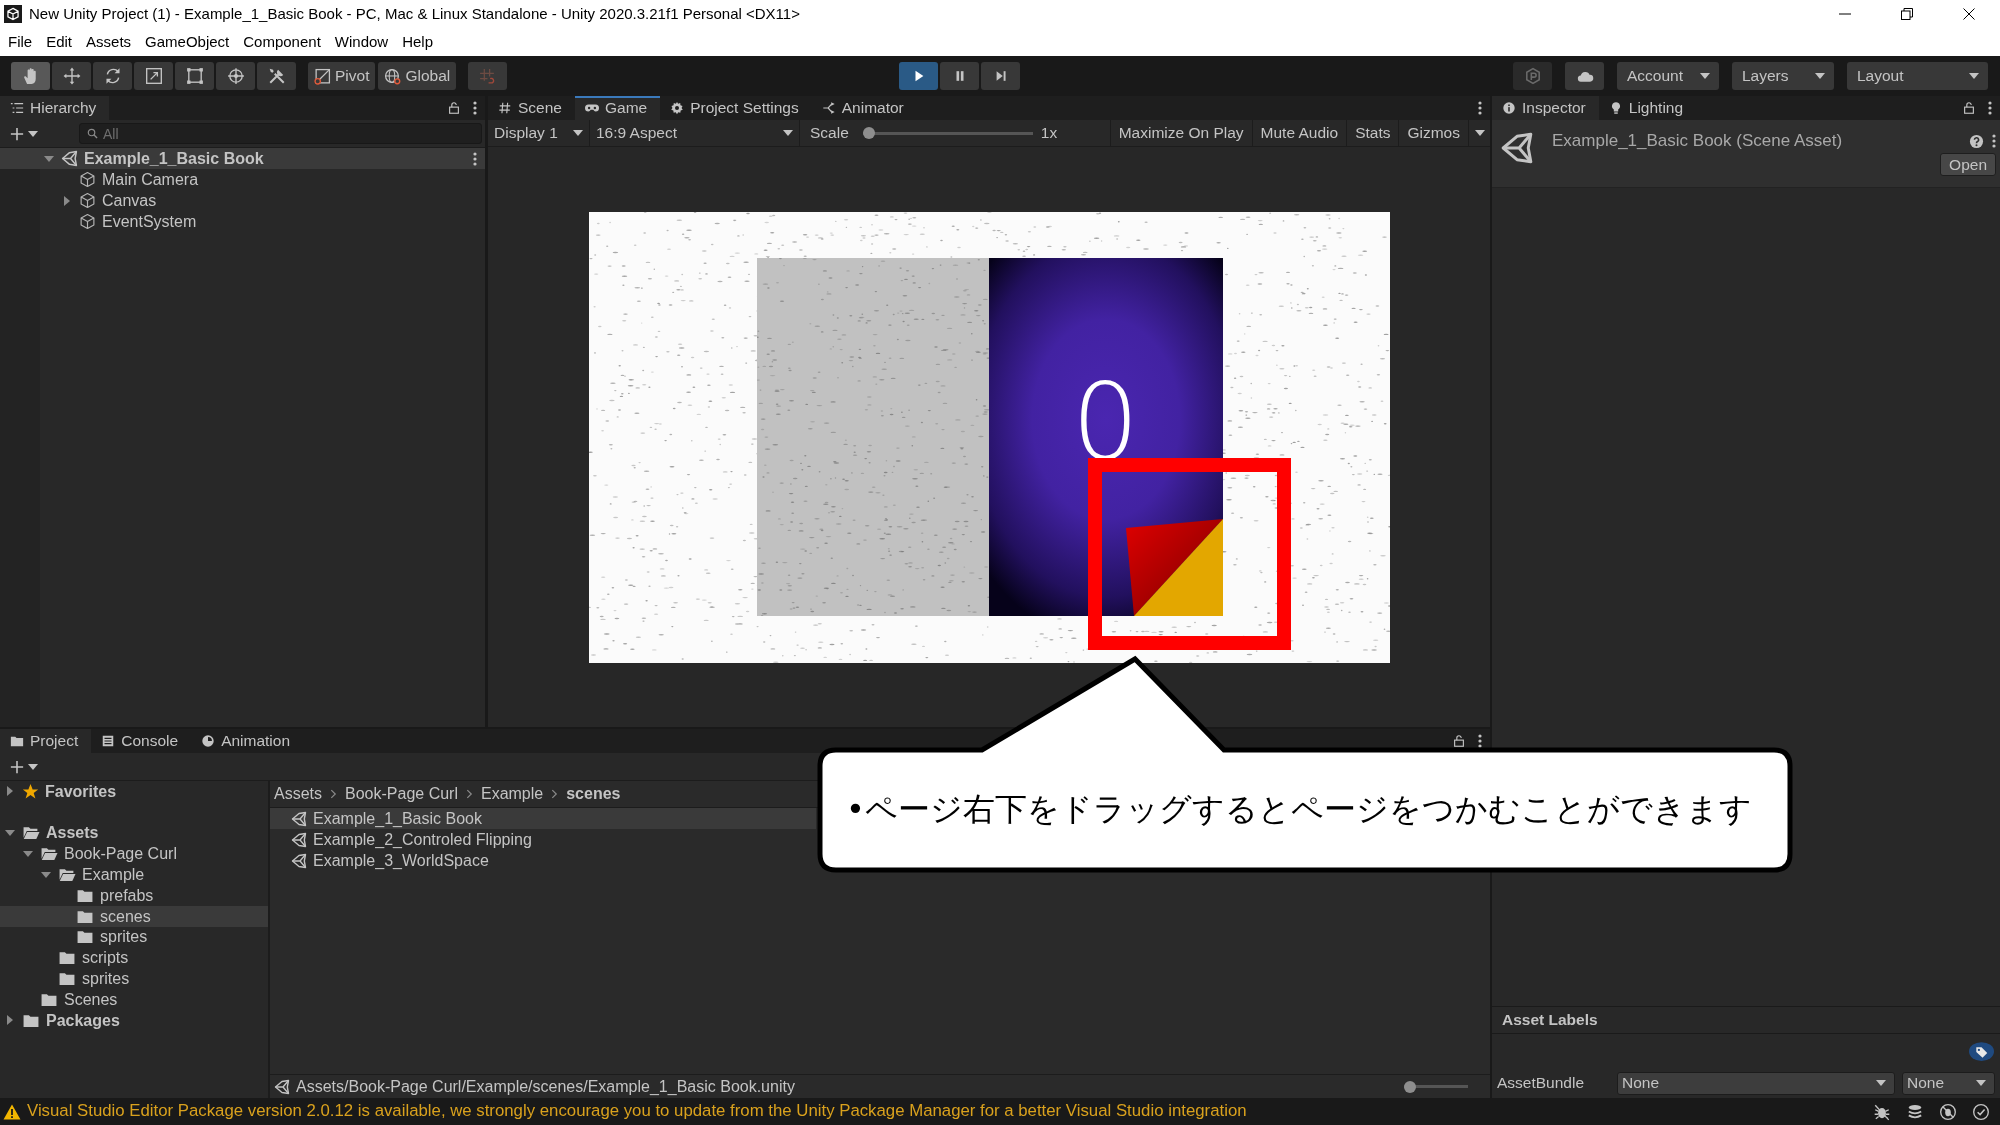 This screenshot has width=2000, height=1125. Describe the element at coordinates (736, 108) in the screenshot. I see `panel-tab: Project Settings` at that location.